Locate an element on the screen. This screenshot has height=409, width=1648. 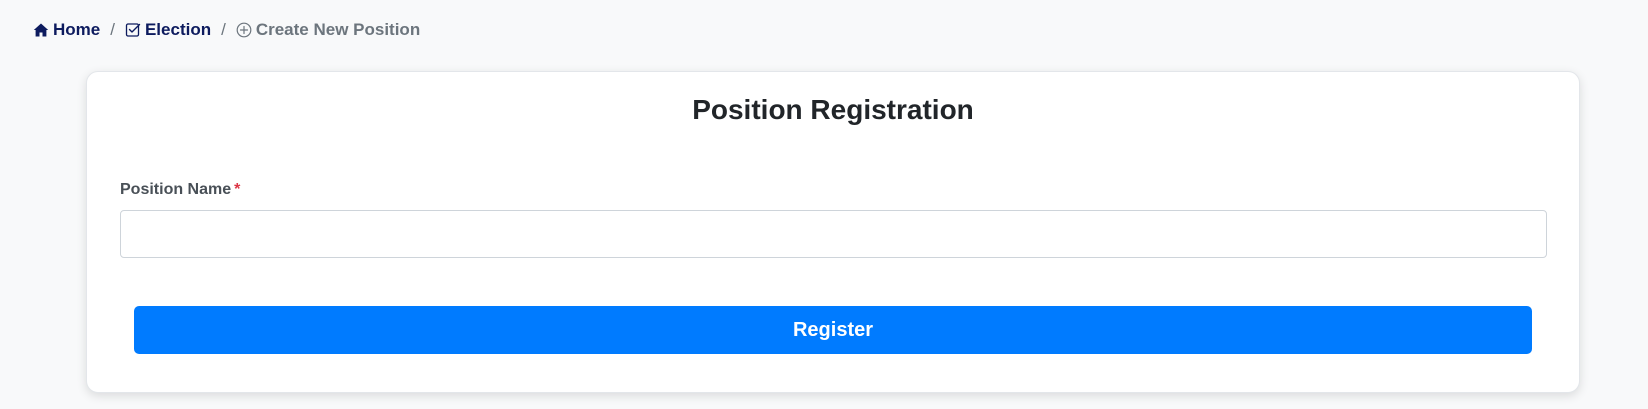
breadcrumb: Home / Election / Create New Position is located at coordinates (226, 30).